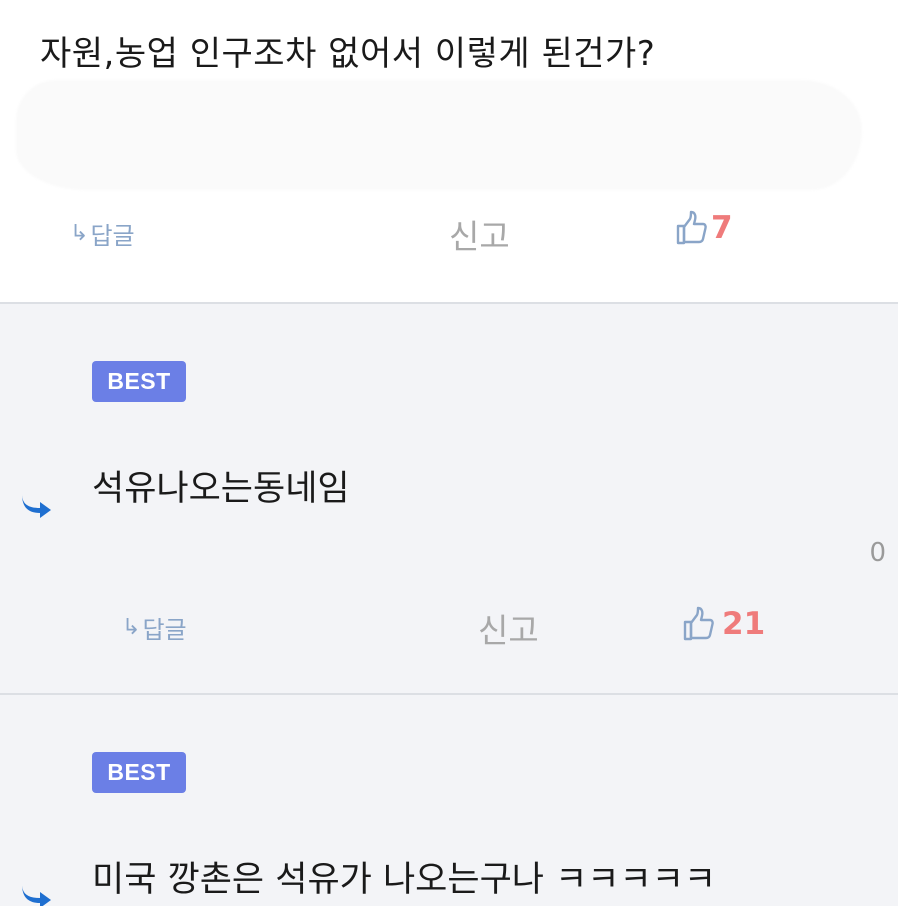  I want to click on comment-text: 자원,농업 인구조차 없어서 이렇게 된건가?, so click(348, 54).